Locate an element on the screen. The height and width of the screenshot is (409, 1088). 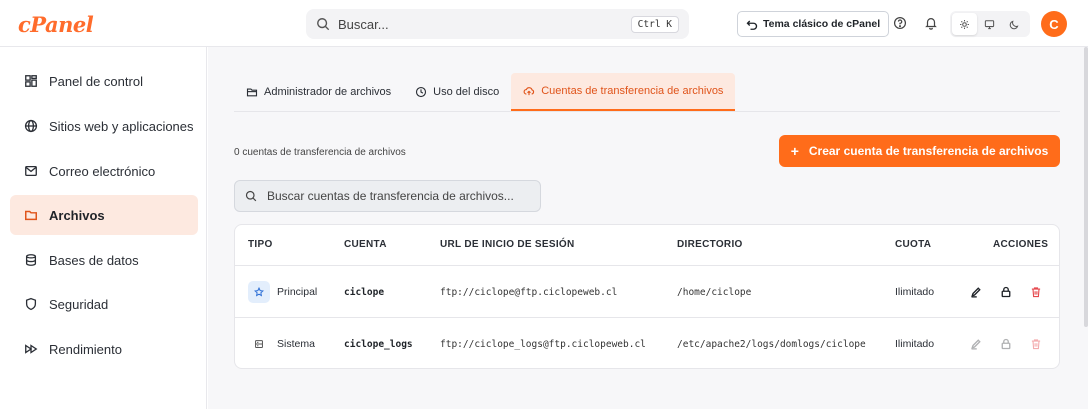
sidebar-item-label: Correo electrónico is located at coordinates (102, 171).